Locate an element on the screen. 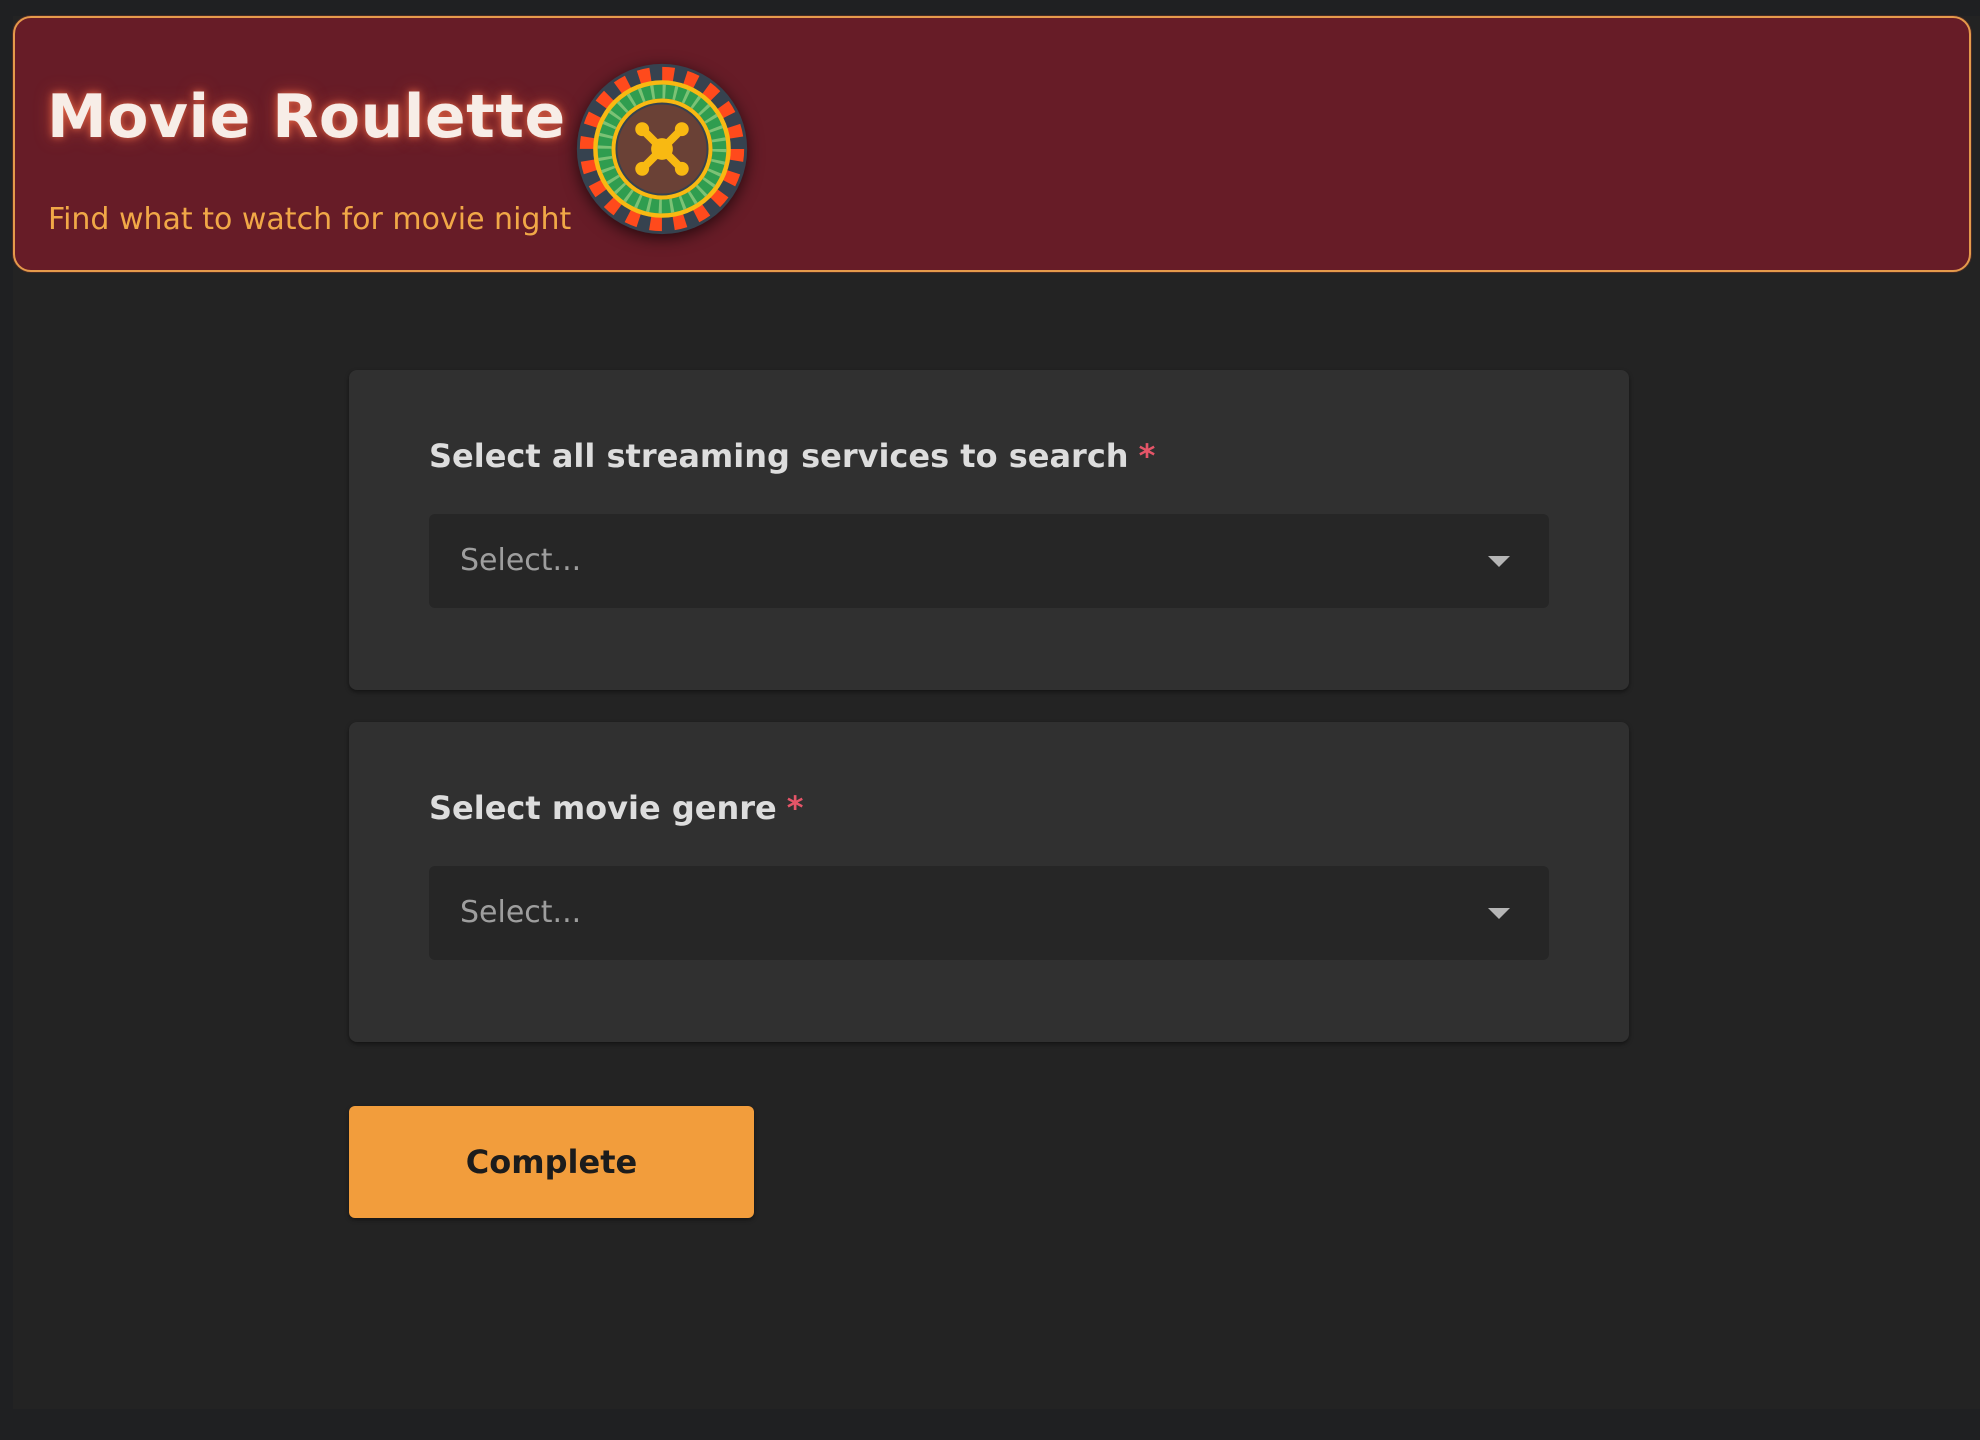 This screenshot has height=1440, width=1980. question-title-text: Select all streaming services to search is located at coordinates (779, 456).